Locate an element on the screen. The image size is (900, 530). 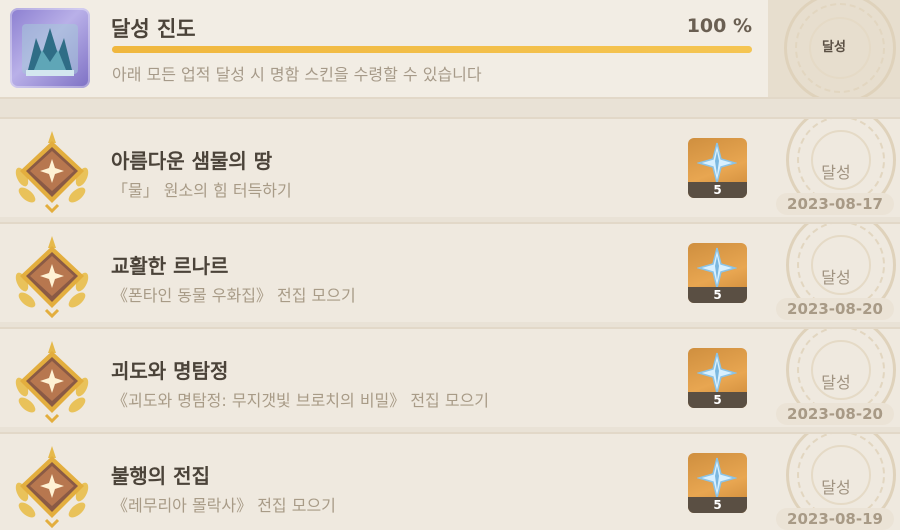
achievement-title: 교활한 르나르 is located at coordinates (170, 266).